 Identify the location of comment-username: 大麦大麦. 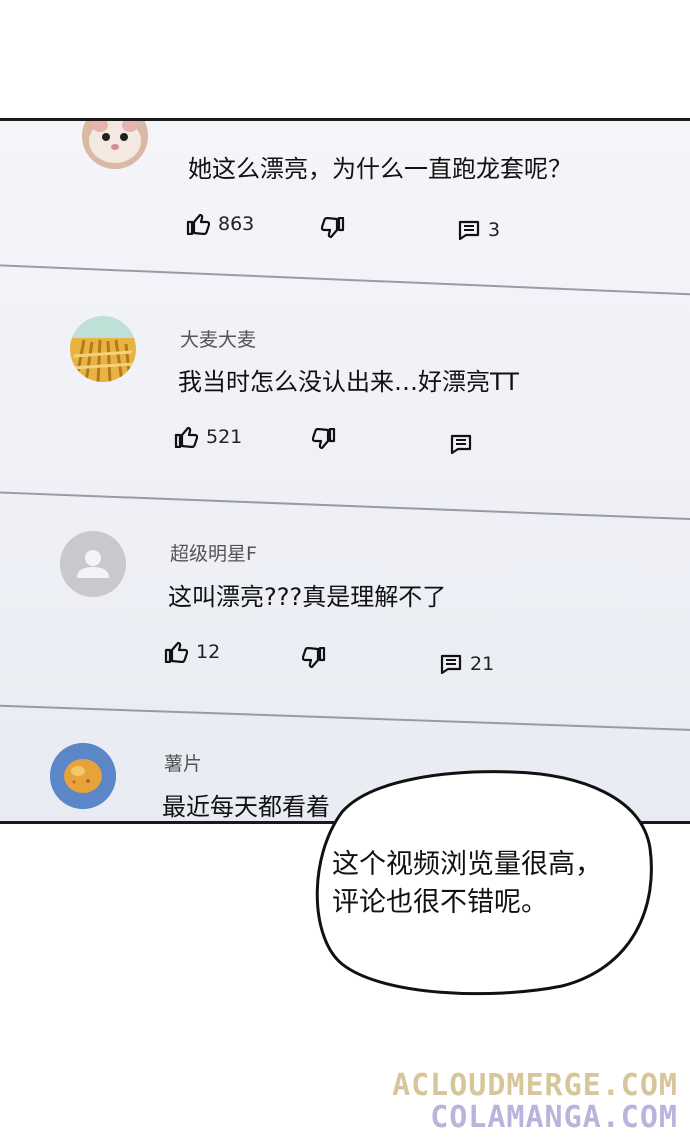
(218, 338).